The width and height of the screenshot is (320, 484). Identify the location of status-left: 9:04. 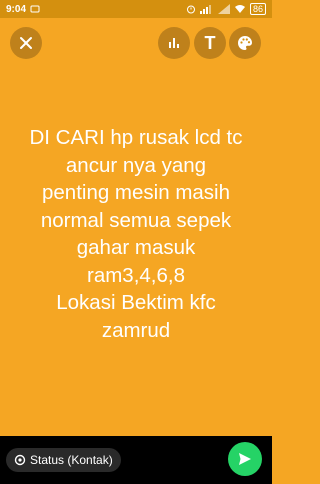
(23, 9).